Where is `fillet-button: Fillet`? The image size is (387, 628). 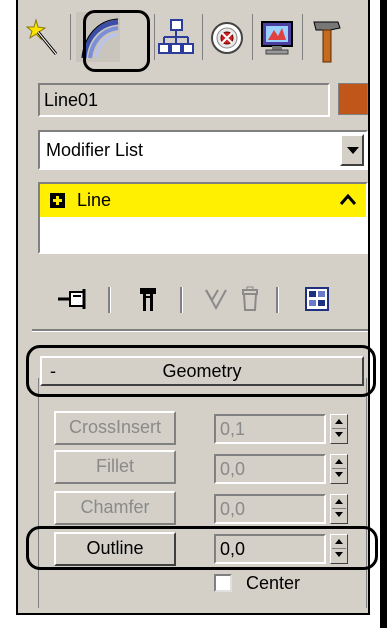
fillet-button: Fillet is located at coordinates (115, 467).